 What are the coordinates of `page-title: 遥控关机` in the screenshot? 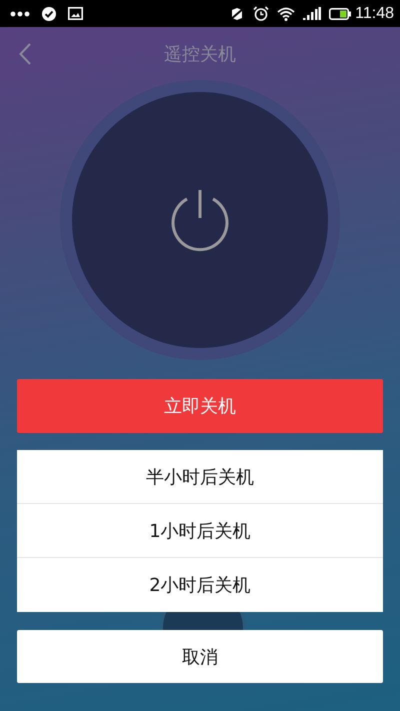 It's located at (200, 54).